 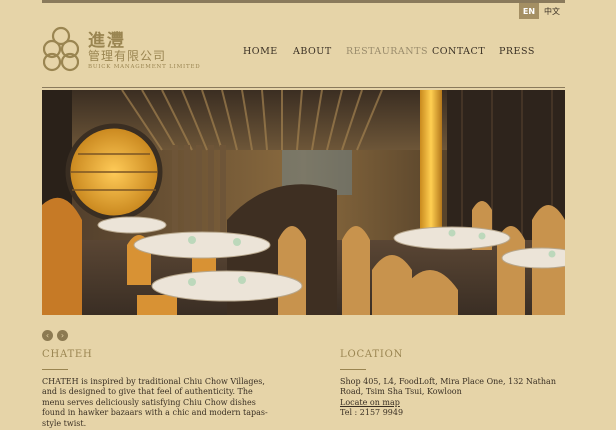 What do you see at coordinates (47, 335) in the screenshot?
I see `carousel-prev-icon: ‹` at bounding box center [47, 335].